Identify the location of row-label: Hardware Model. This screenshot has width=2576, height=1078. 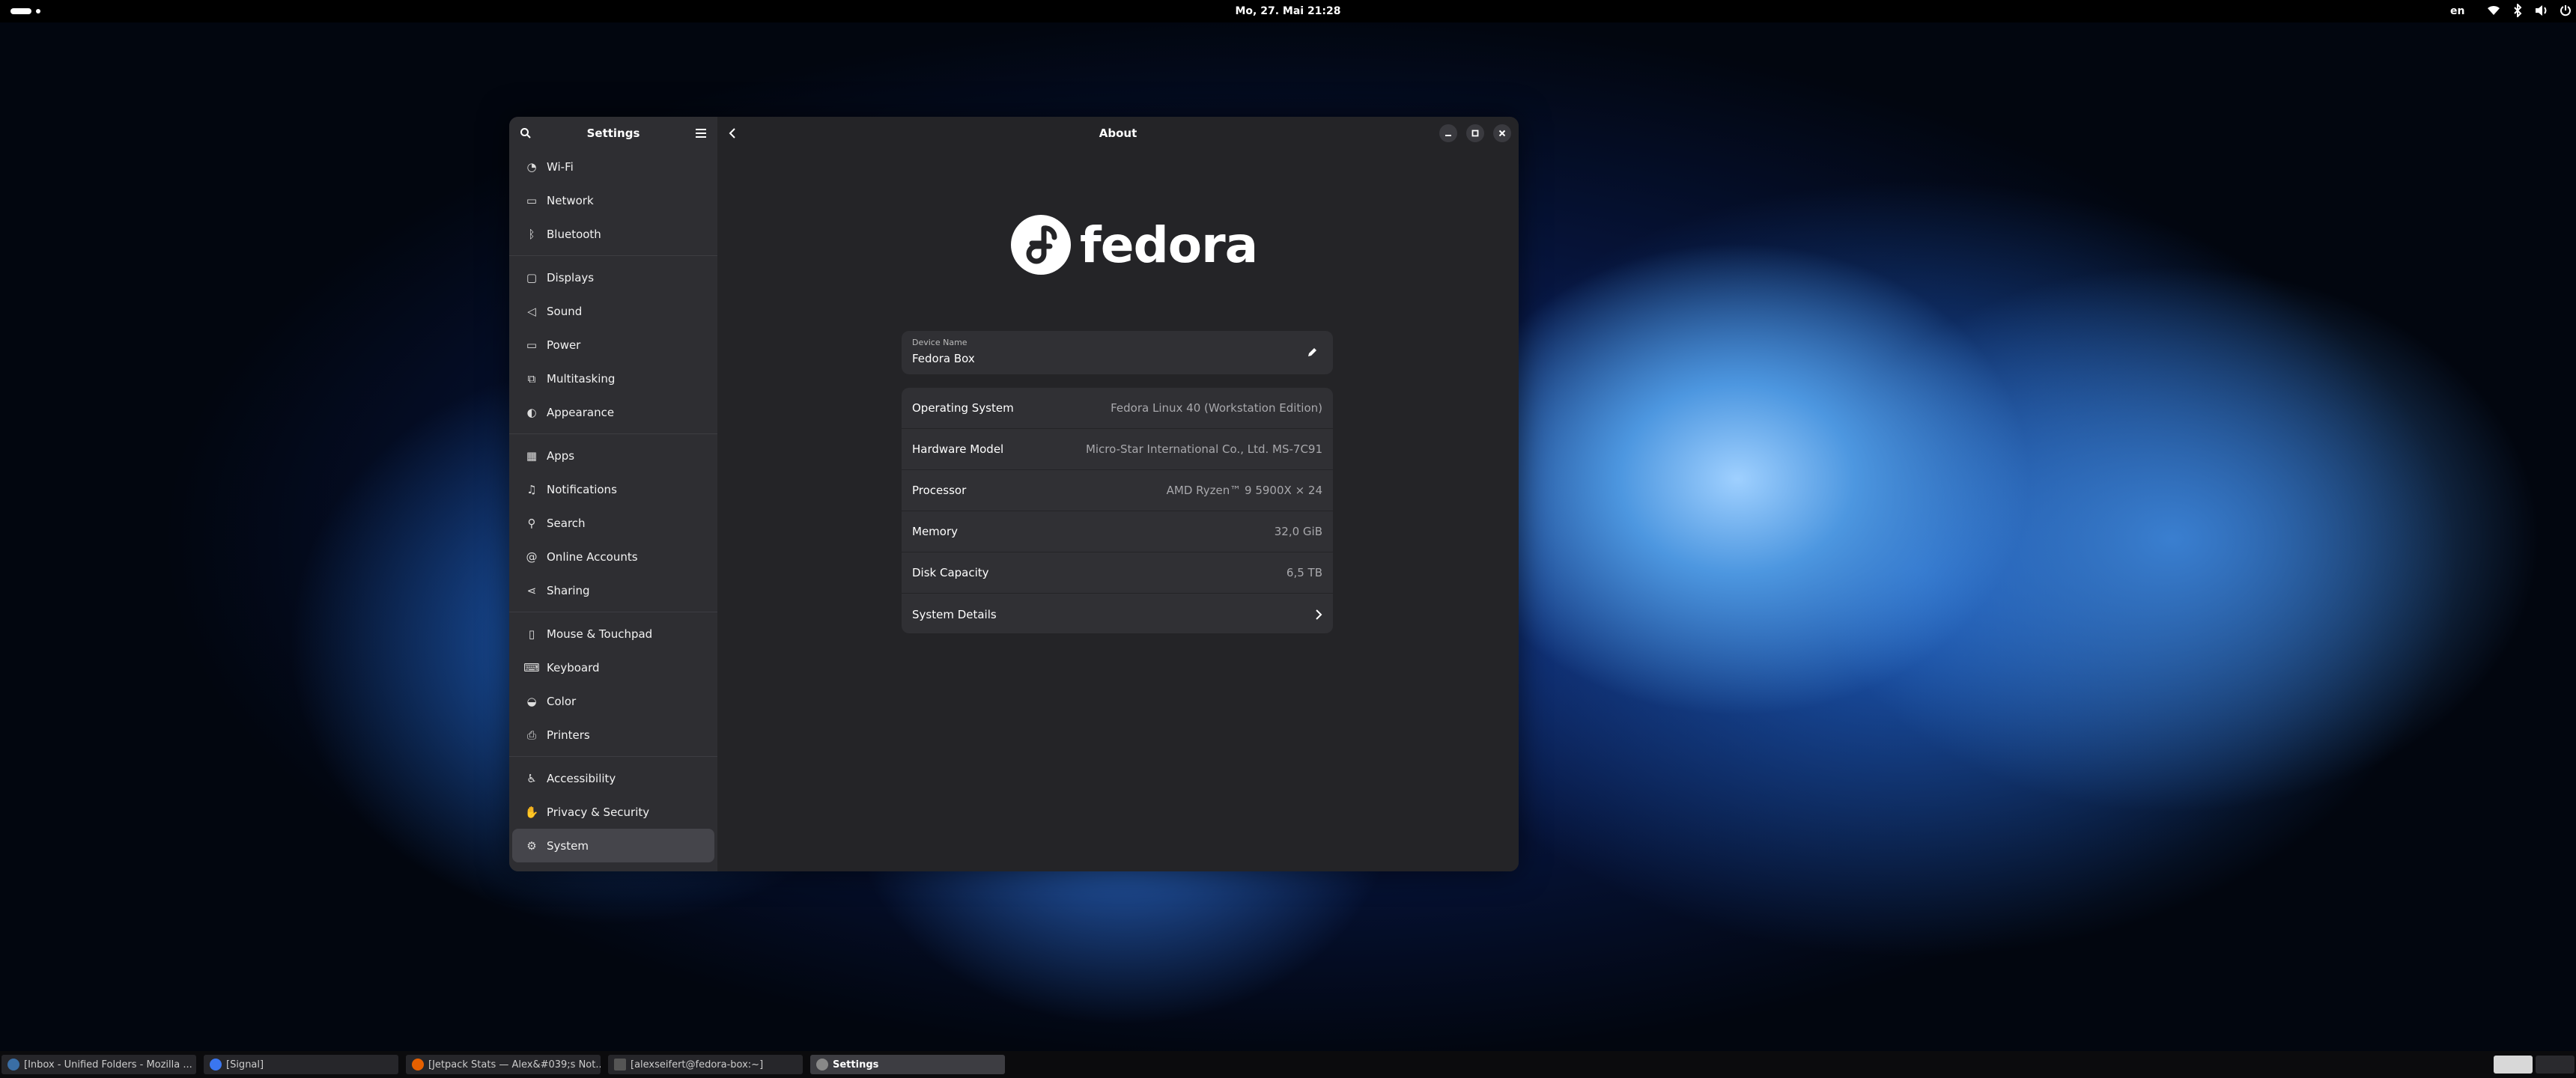
(958, 449).